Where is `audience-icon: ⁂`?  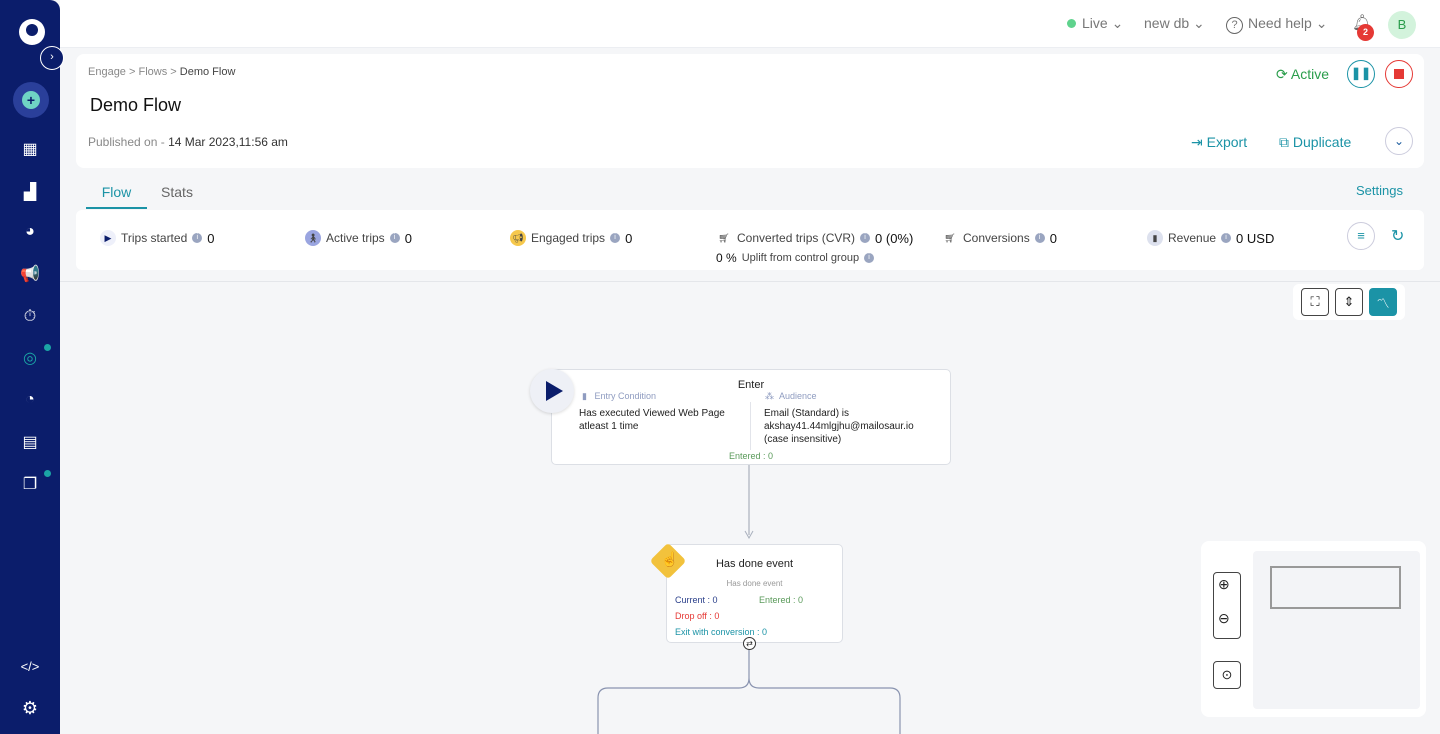 audience-icon: ⁂ is located at coordinates (769, 396).